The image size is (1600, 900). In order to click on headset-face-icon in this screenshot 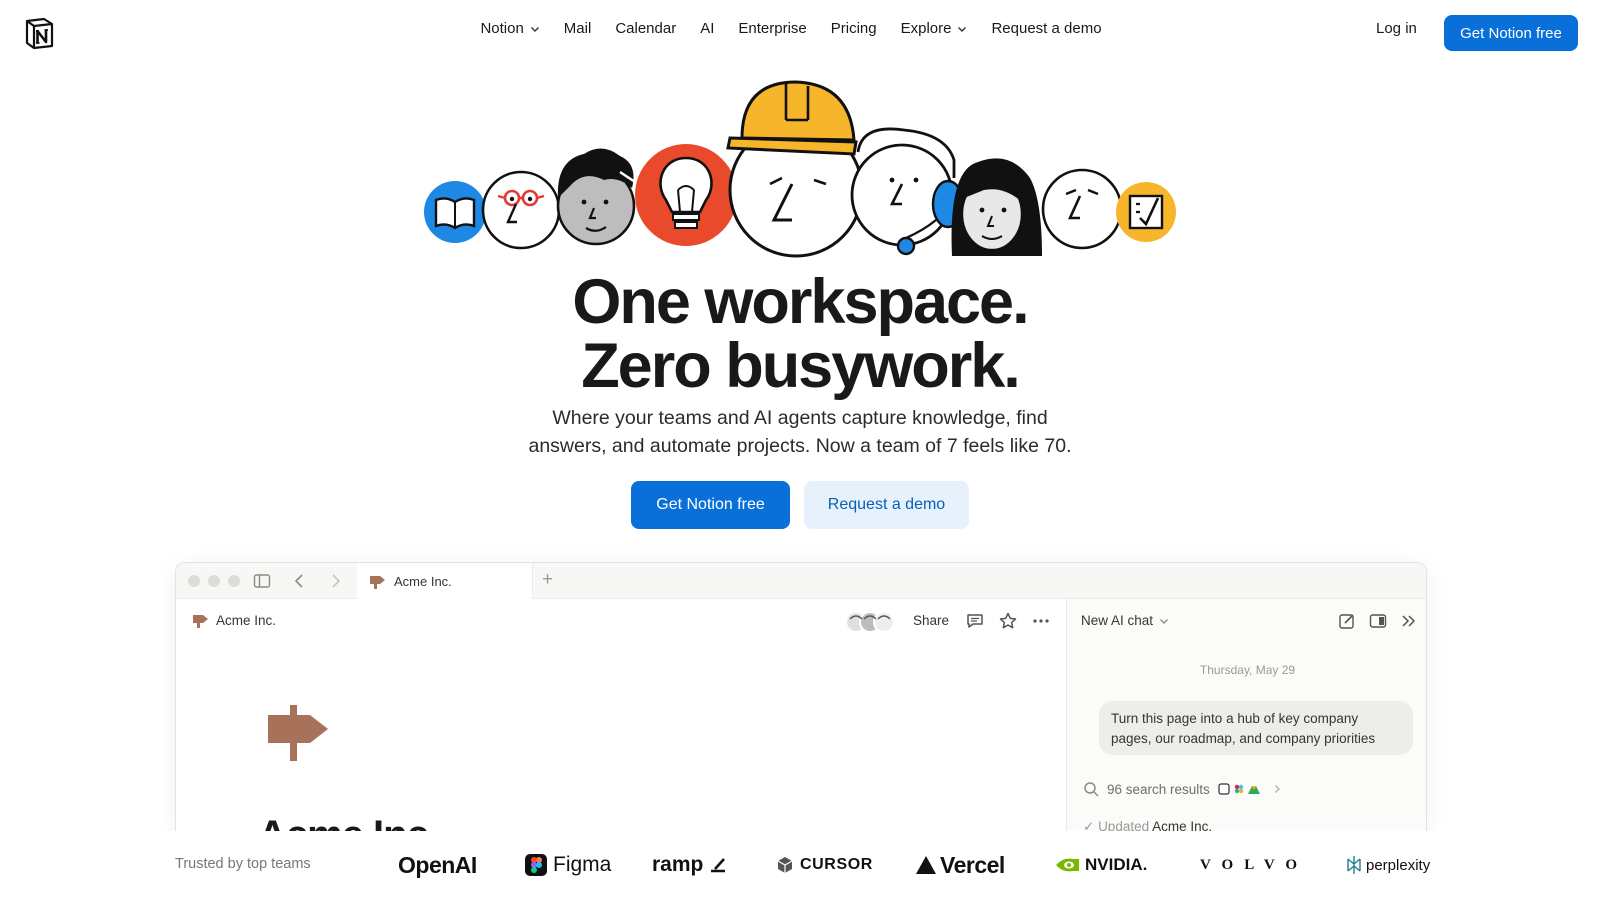, I will do `click(907, 191)`.